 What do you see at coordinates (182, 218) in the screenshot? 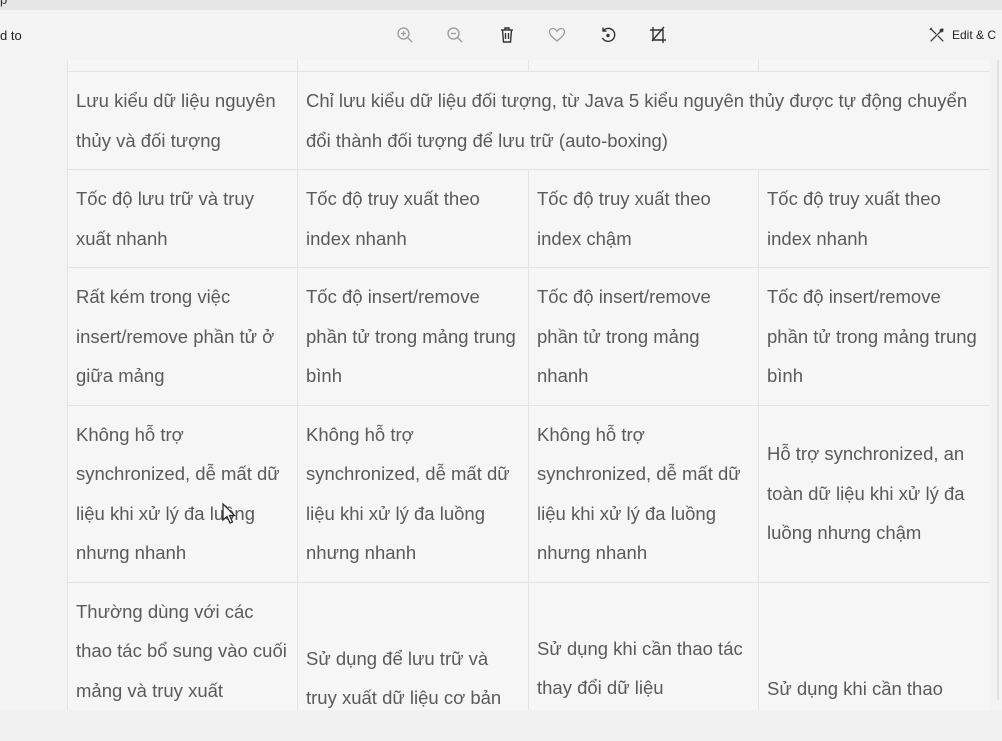
I see `table-cell: Tốc độ lưu trữ và truy xuất nhanh` at bounding box center [182, 218].